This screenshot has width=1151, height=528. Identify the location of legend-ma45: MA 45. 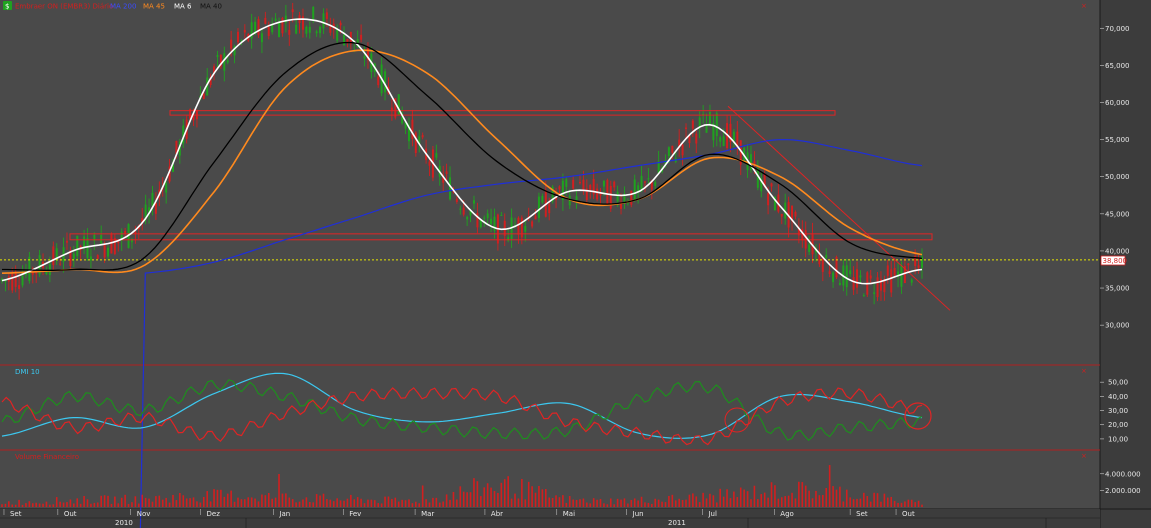
(154, 7).